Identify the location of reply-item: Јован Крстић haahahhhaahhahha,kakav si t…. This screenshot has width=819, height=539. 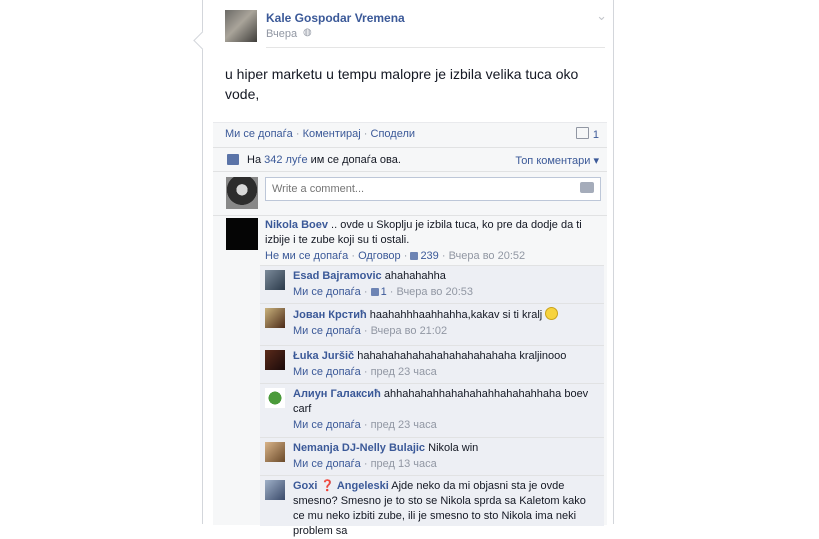
(432, 324).